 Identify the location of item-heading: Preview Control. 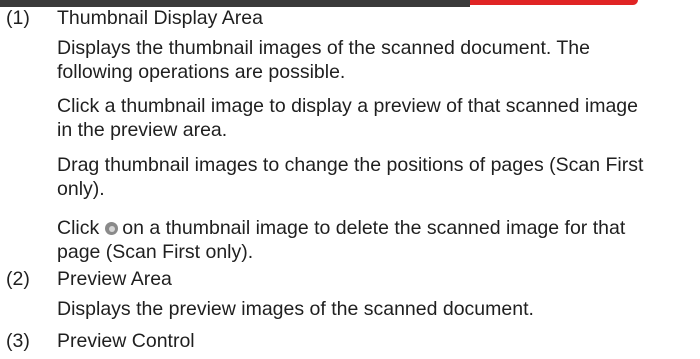
(126, 341).